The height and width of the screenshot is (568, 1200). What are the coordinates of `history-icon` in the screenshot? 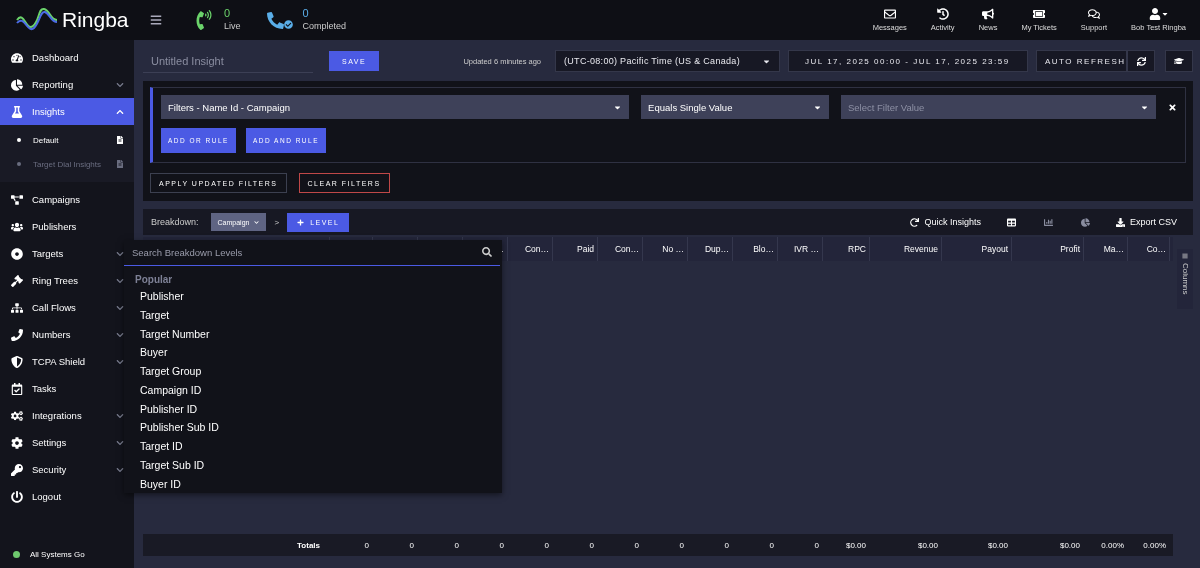 It's located at (942, 14).